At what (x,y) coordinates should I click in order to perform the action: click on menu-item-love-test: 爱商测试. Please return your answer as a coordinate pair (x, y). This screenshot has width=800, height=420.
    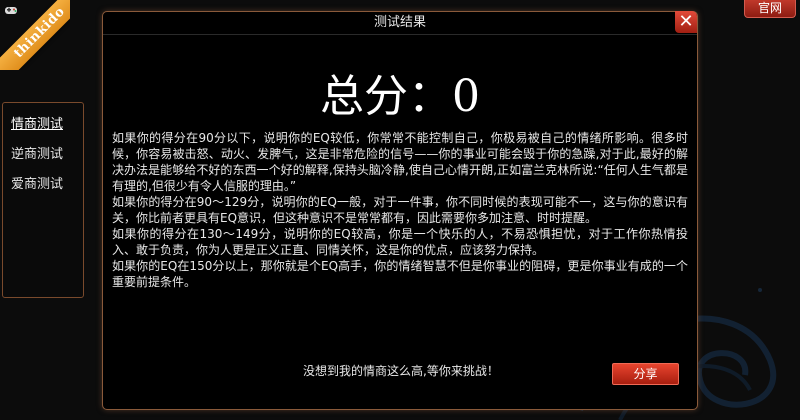
    Looking at the image, I should click on (37, 182).